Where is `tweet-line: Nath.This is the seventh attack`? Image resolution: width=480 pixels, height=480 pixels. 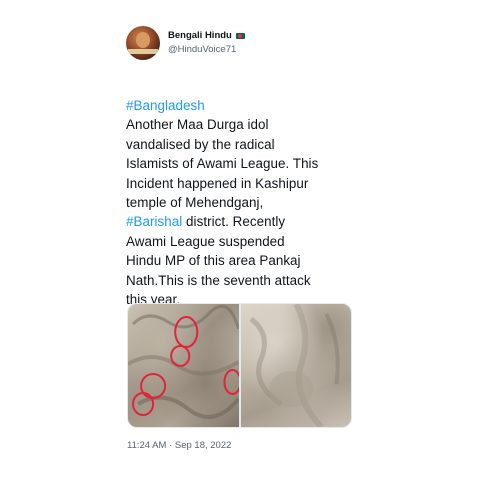
tweet-line: Nath.This is the seventh attack is located at coordinates (240, 280).